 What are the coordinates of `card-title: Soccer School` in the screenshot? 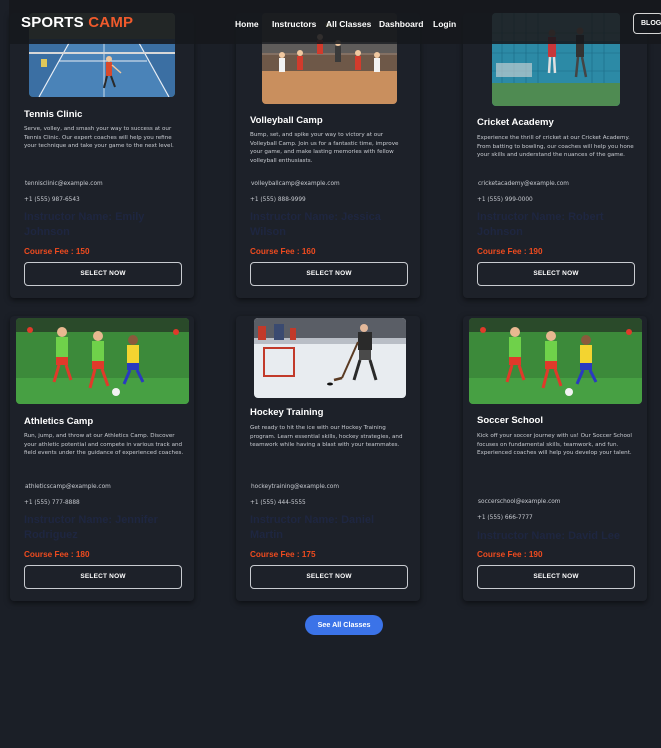 It's located at (510, 420).